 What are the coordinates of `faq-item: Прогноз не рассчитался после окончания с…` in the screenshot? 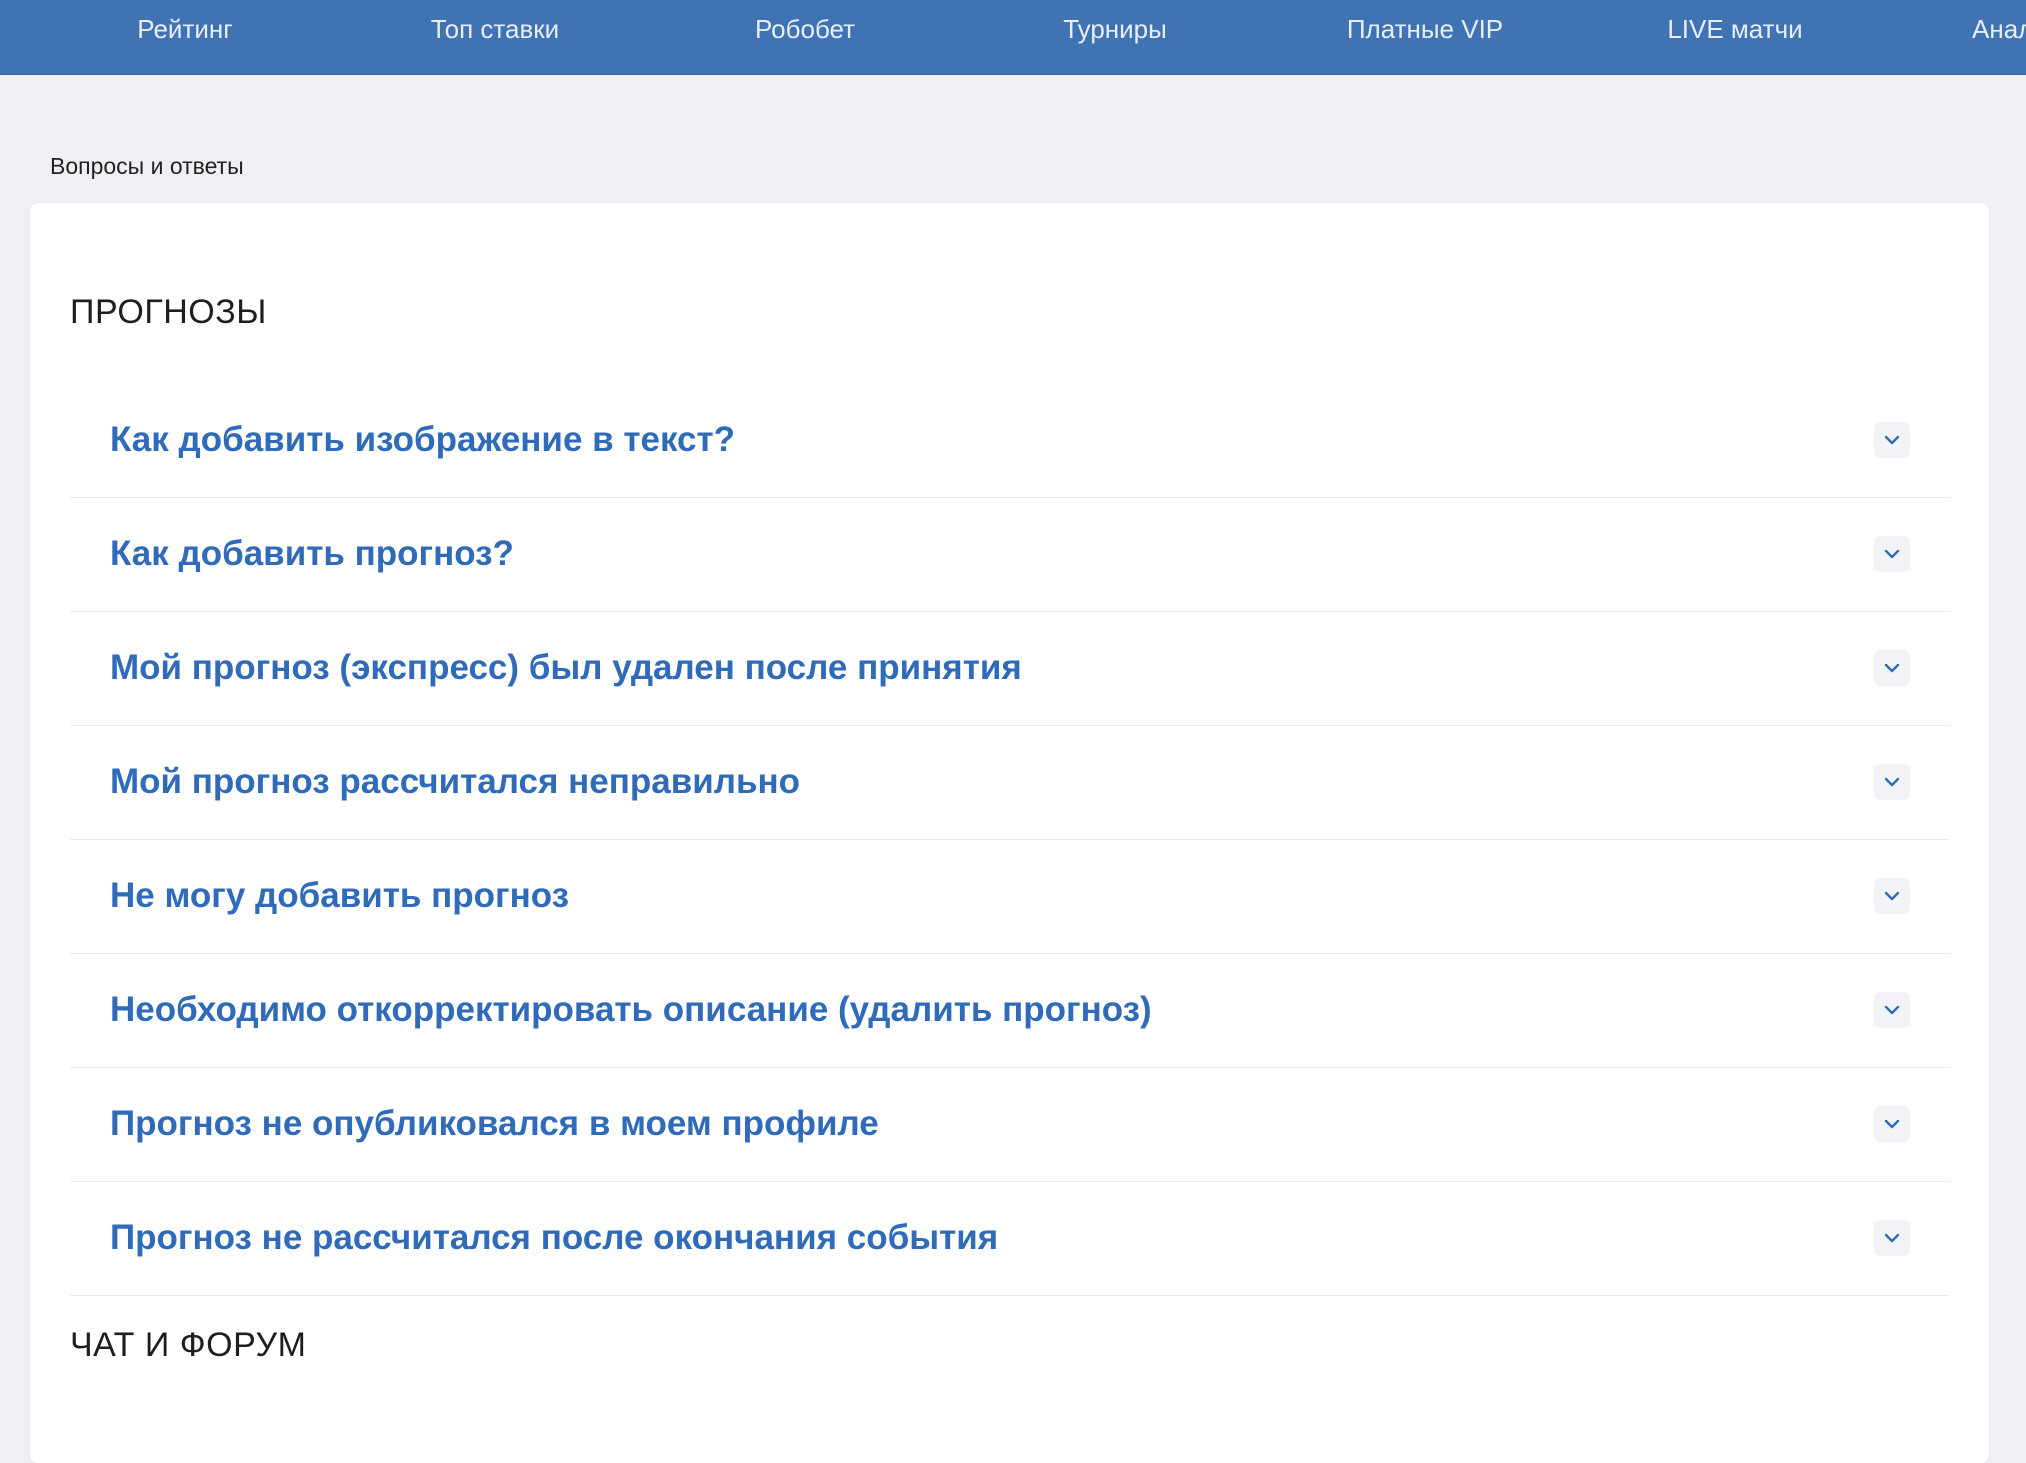 It's located at (1010, 1238).